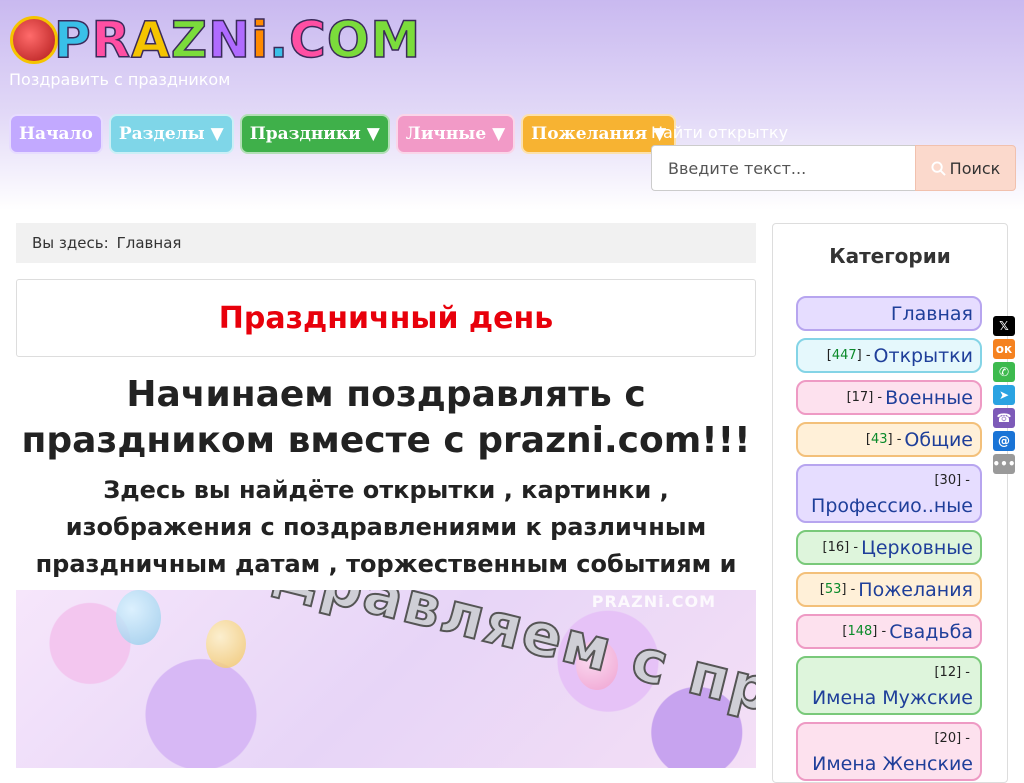  Describe the element at coordinates (923, 355) in the screenshot. I see `category-label: Открытки` at that location.